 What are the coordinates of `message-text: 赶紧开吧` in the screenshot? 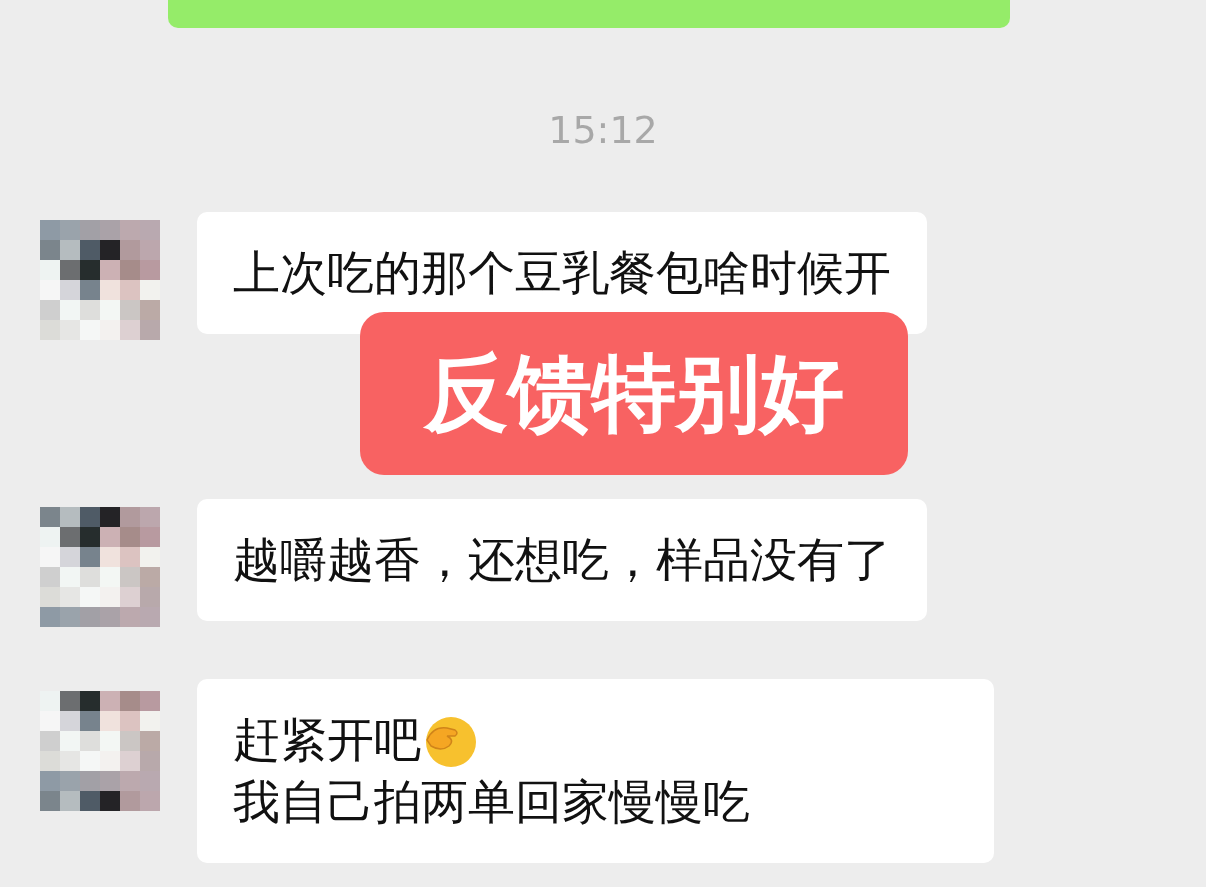 It's located at (327, 740).